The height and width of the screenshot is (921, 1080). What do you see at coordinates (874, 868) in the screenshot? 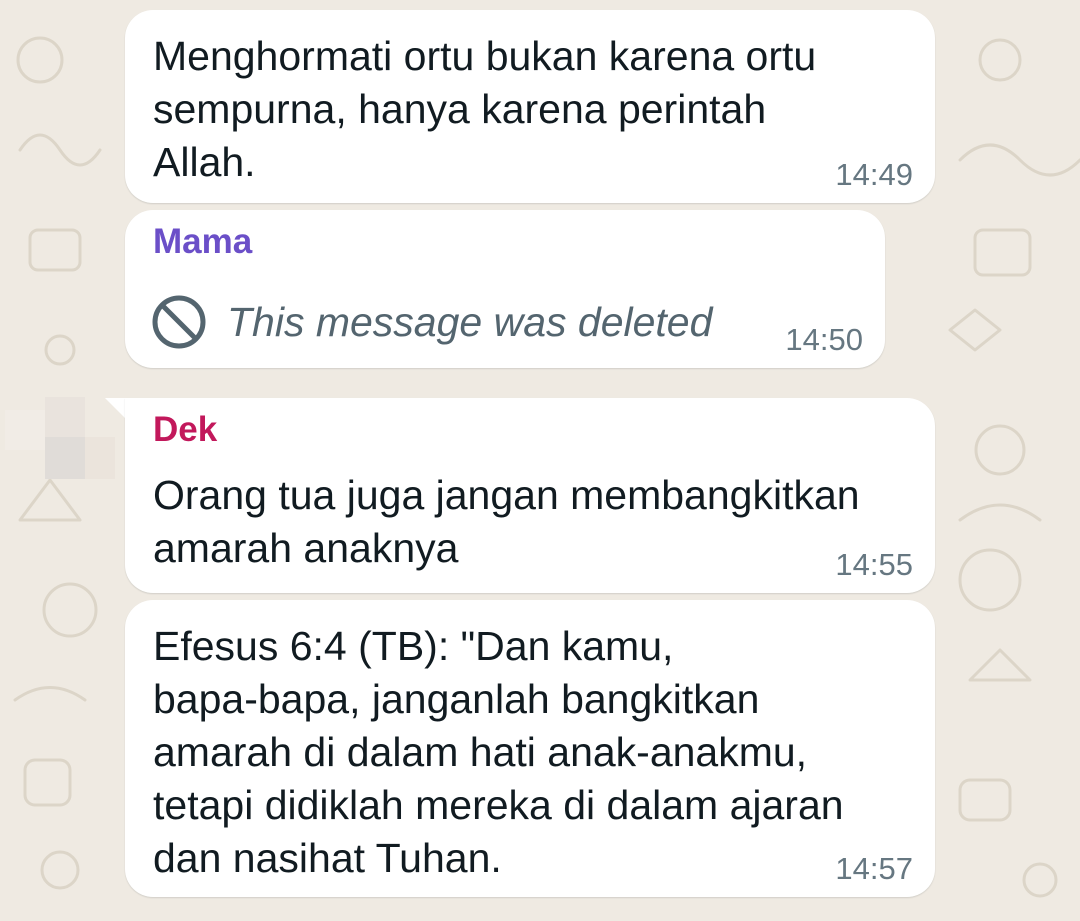
I see `message-timestamp: 14:57` at bounding box center [874, 868].